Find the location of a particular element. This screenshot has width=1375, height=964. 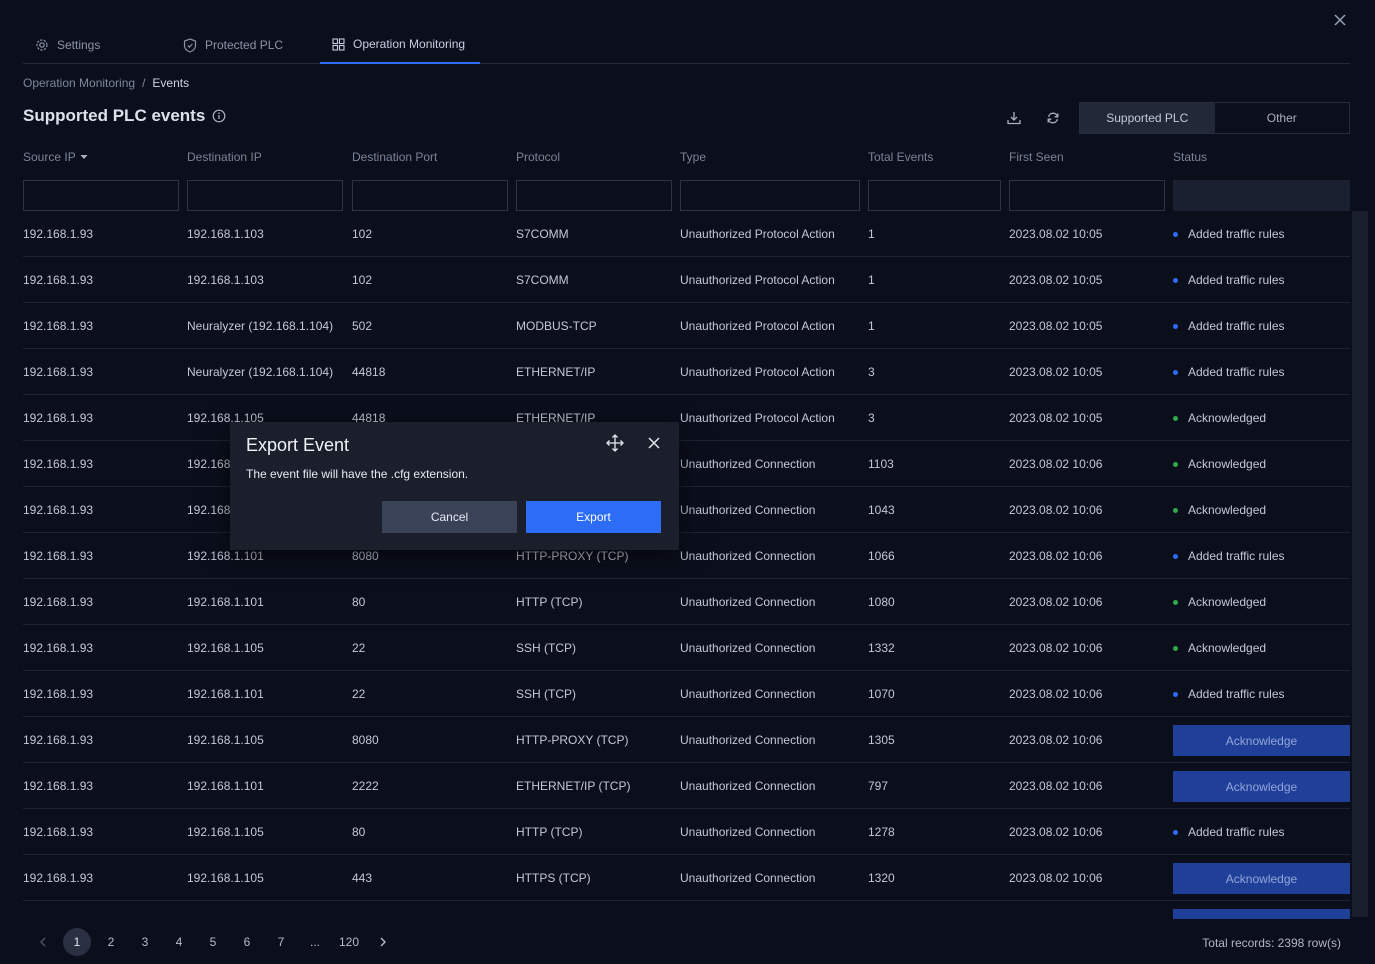

column-header-label: Total Events is located at coordinates (901, 157).